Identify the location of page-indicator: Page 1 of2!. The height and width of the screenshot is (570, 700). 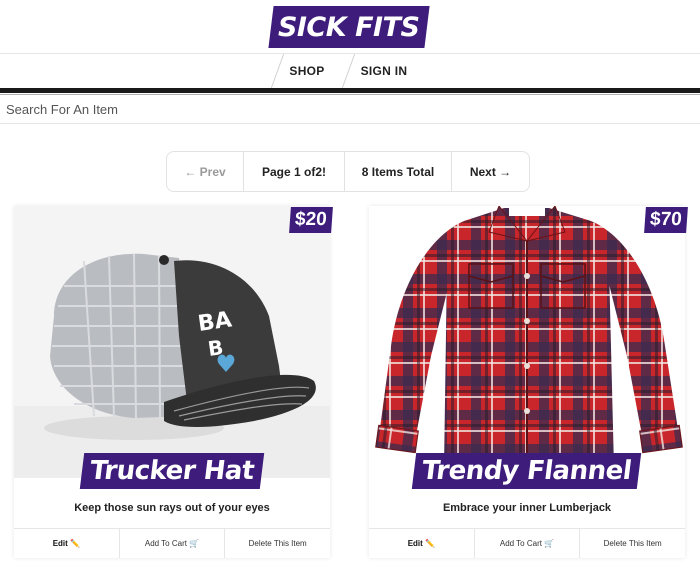
(294, 171).